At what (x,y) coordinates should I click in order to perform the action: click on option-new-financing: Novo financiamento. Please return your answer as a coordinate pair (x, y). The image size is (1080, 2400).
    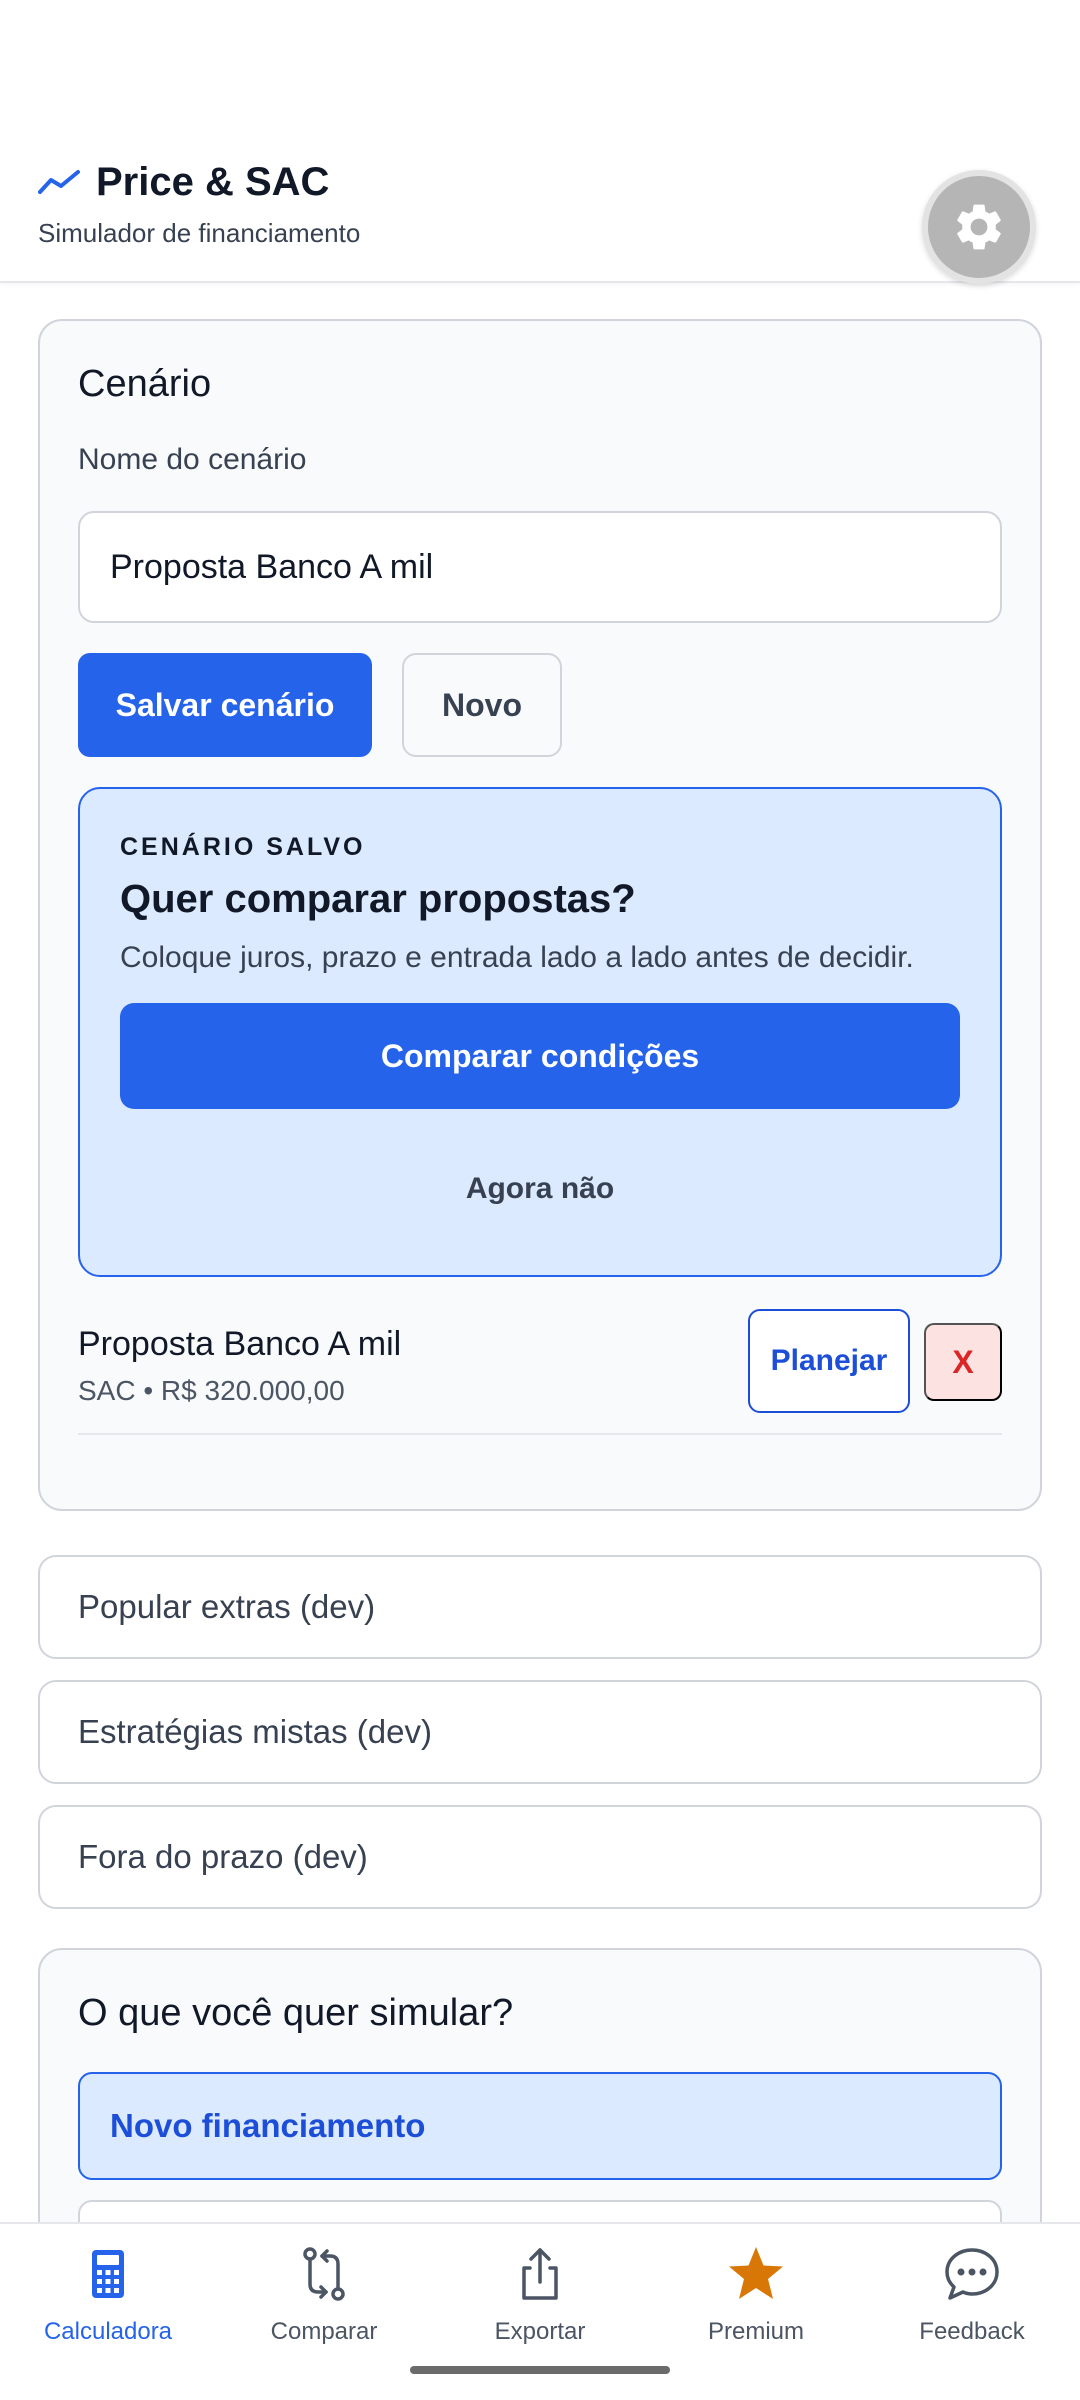
    Looking at the image, I should click on (540, 2126).